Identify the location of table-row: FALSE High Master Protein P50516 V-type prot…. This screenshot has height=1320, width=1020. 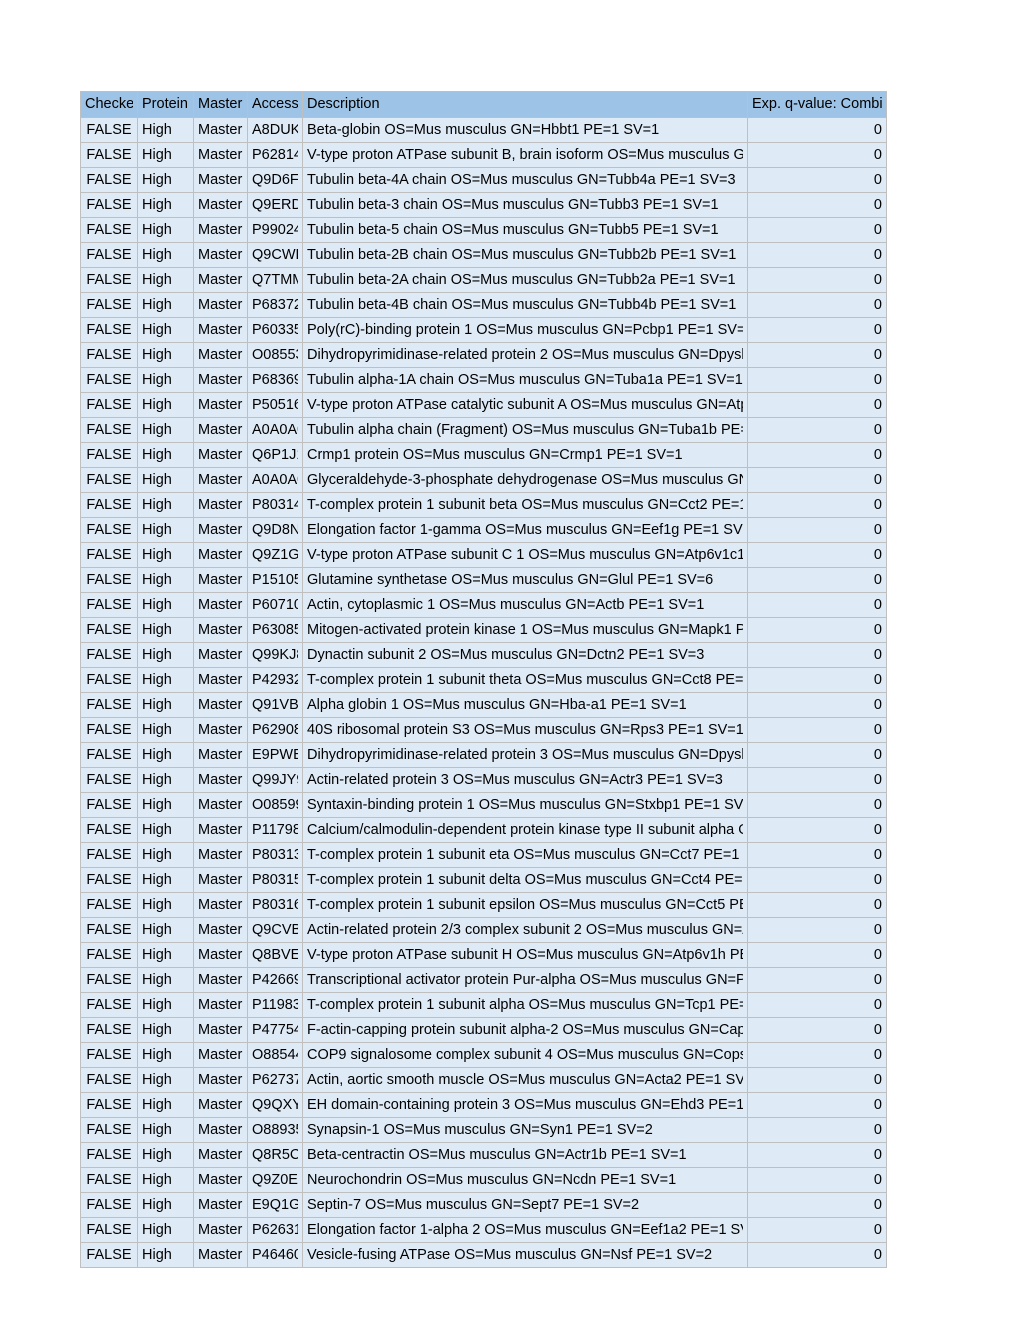
(483, 405).